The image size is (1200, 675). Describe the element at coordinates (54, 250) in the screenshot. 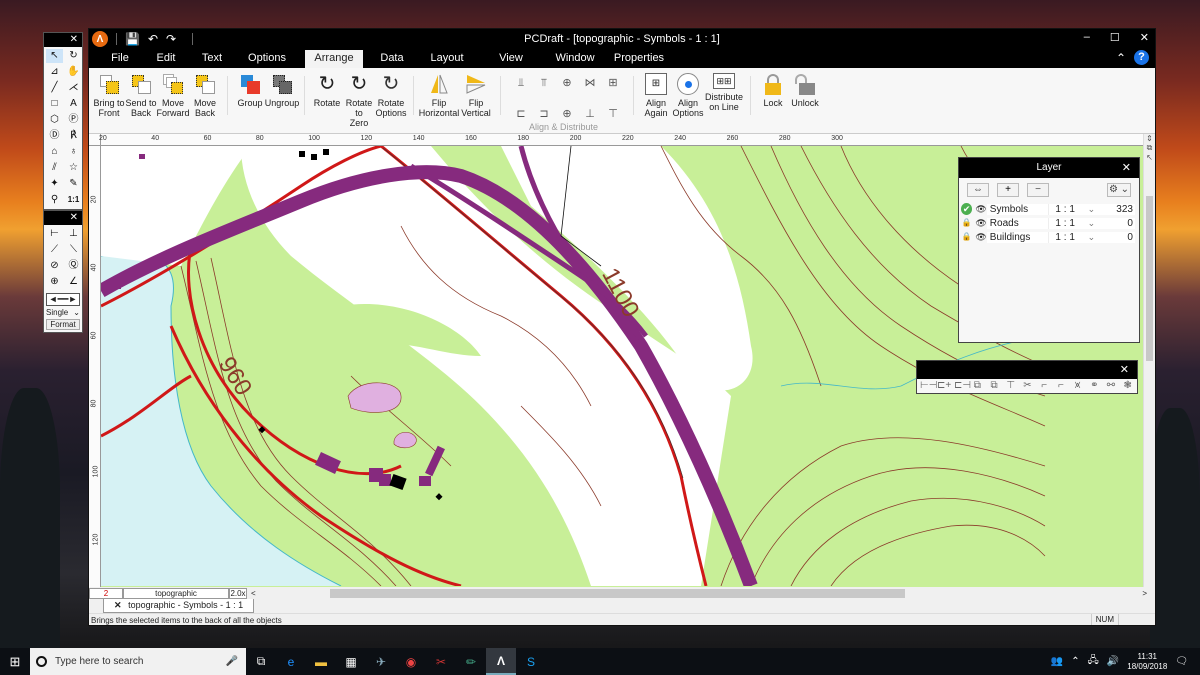

I see `dim-slope-icon: ⟋` at that location.